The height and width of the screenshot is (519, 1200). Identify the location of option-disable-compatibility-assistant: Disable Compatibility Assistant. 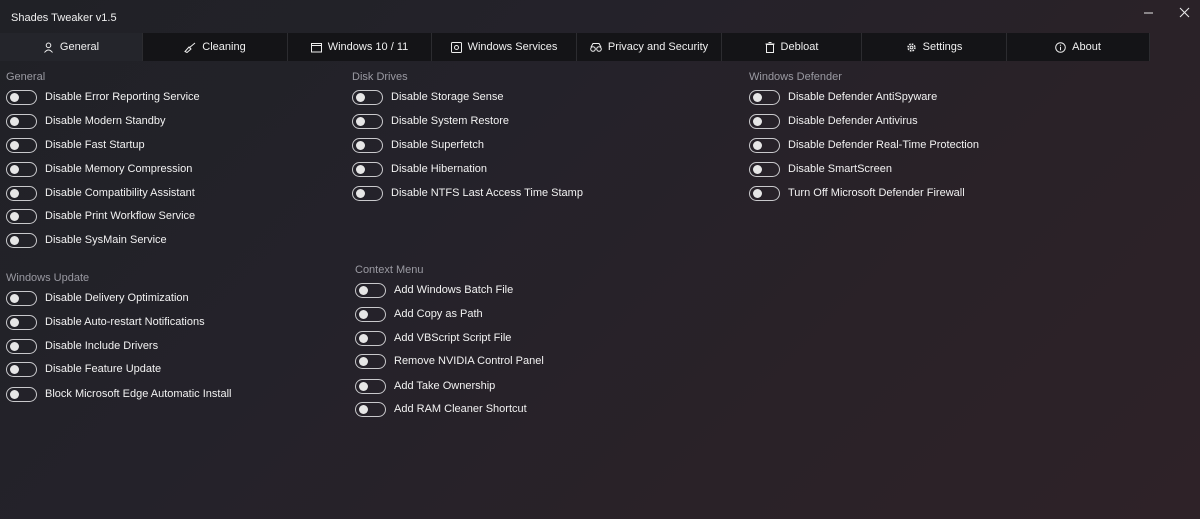
(100, 193).